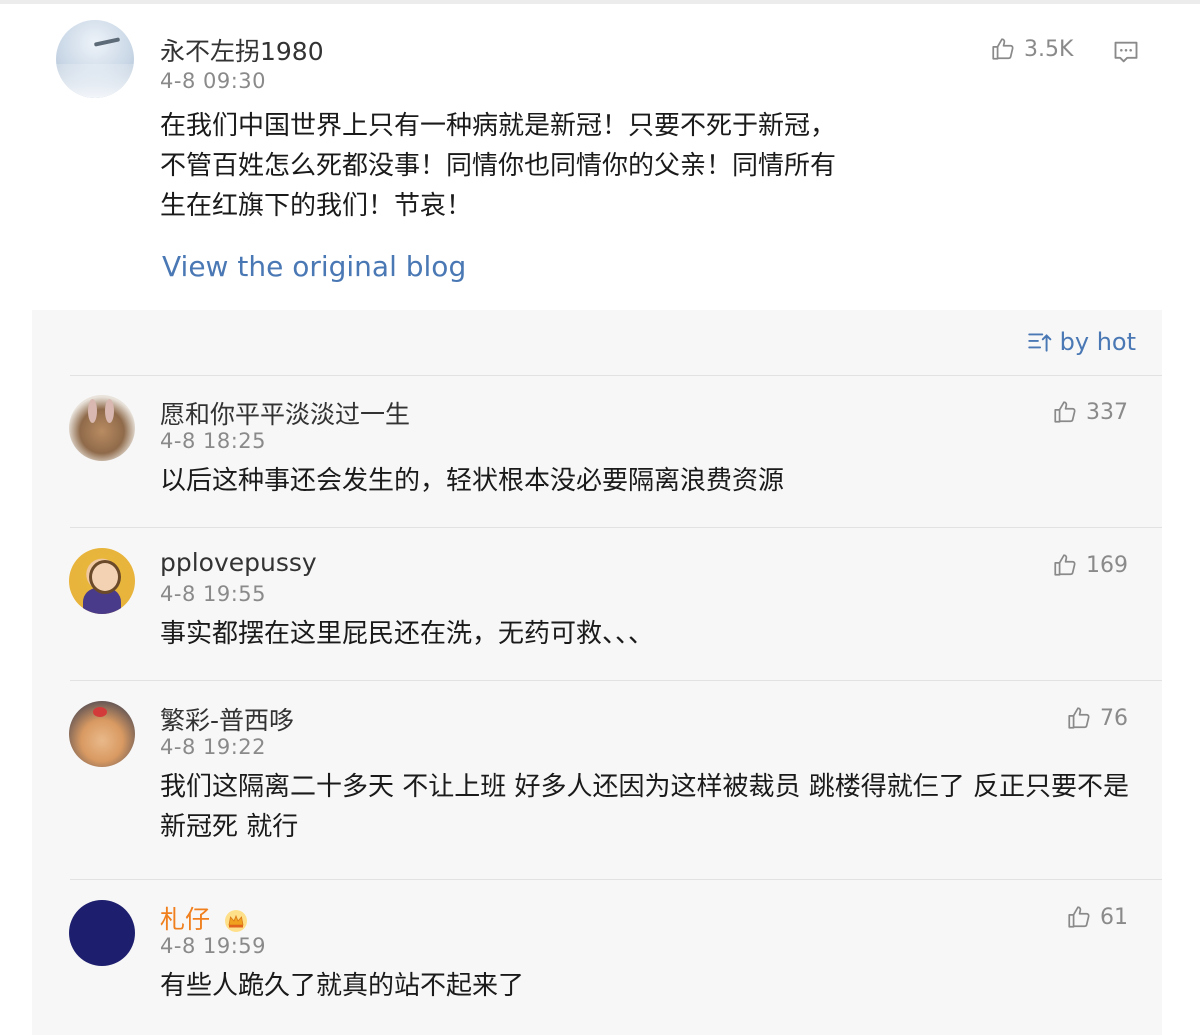  I want to click on comment-like-button: 337, so click(1090, 412).